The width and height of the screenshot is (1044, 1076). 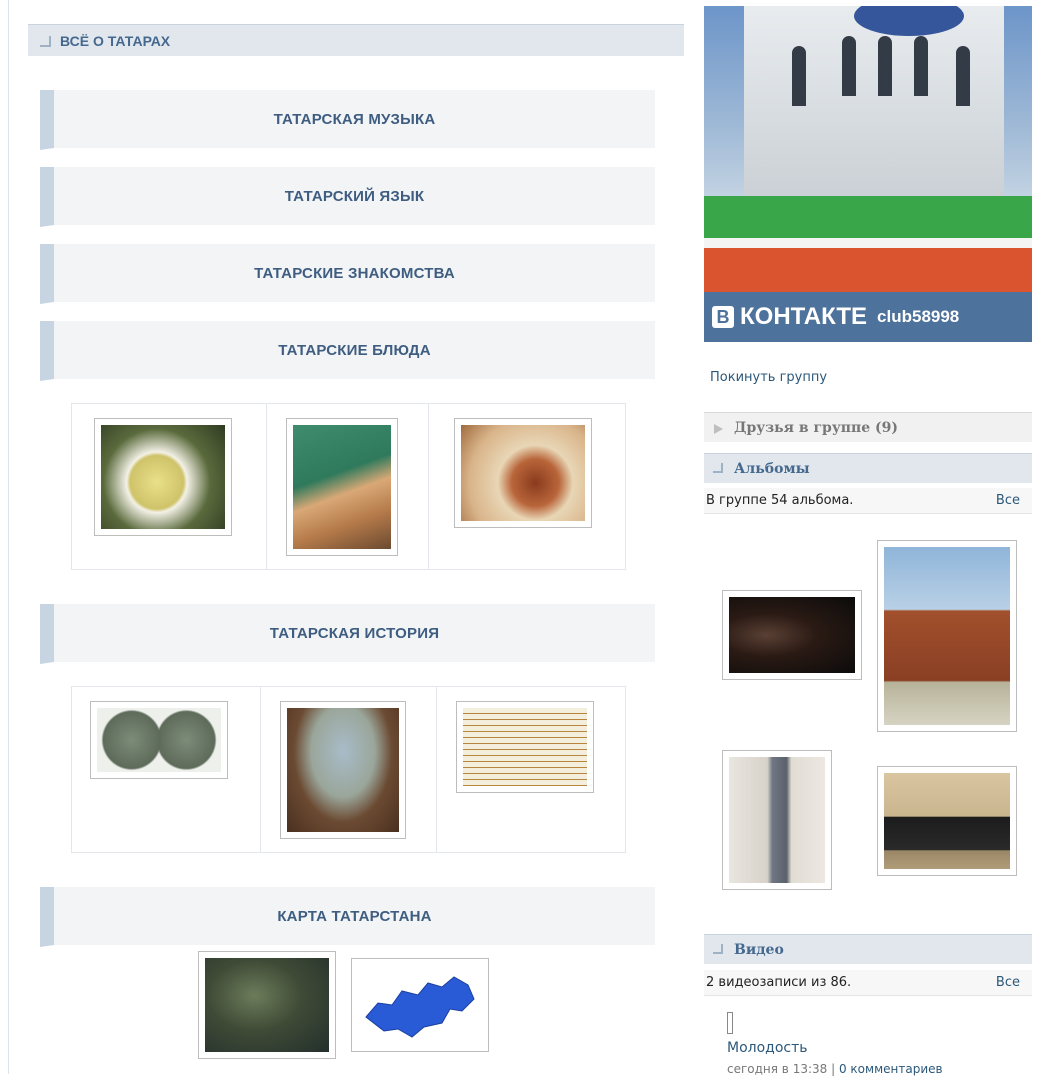 What do you see at coordinates (525, 747) in the screenshot?
I see `history-photo-manuscript` at bounding box center [525, 747].